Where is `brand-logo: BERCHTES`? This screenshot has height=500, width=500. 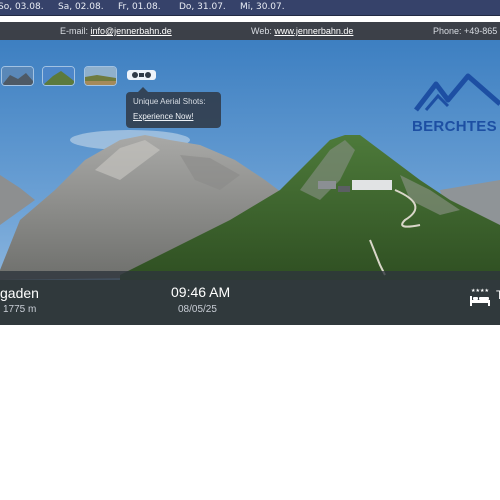
brand-logo: BERCHTES is located at coordinates (454, 105).